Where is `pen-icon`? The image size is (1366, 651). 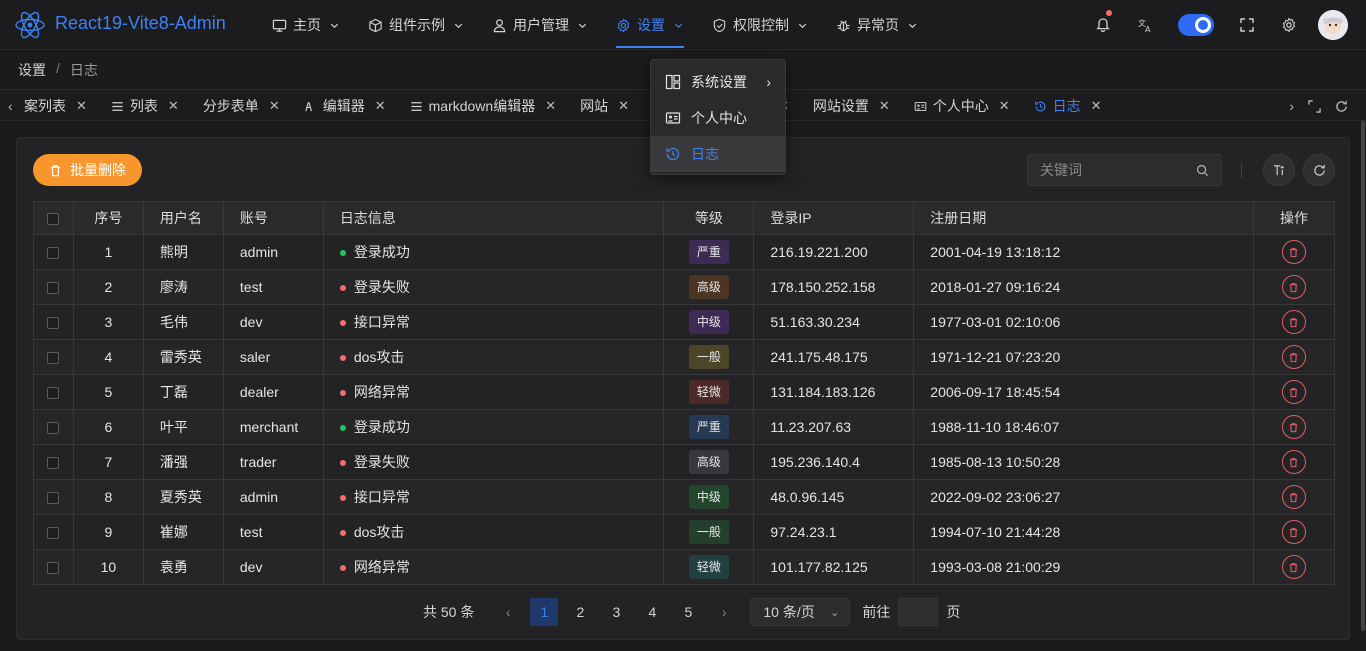 pen-icon is located at coordinates (310, 106).